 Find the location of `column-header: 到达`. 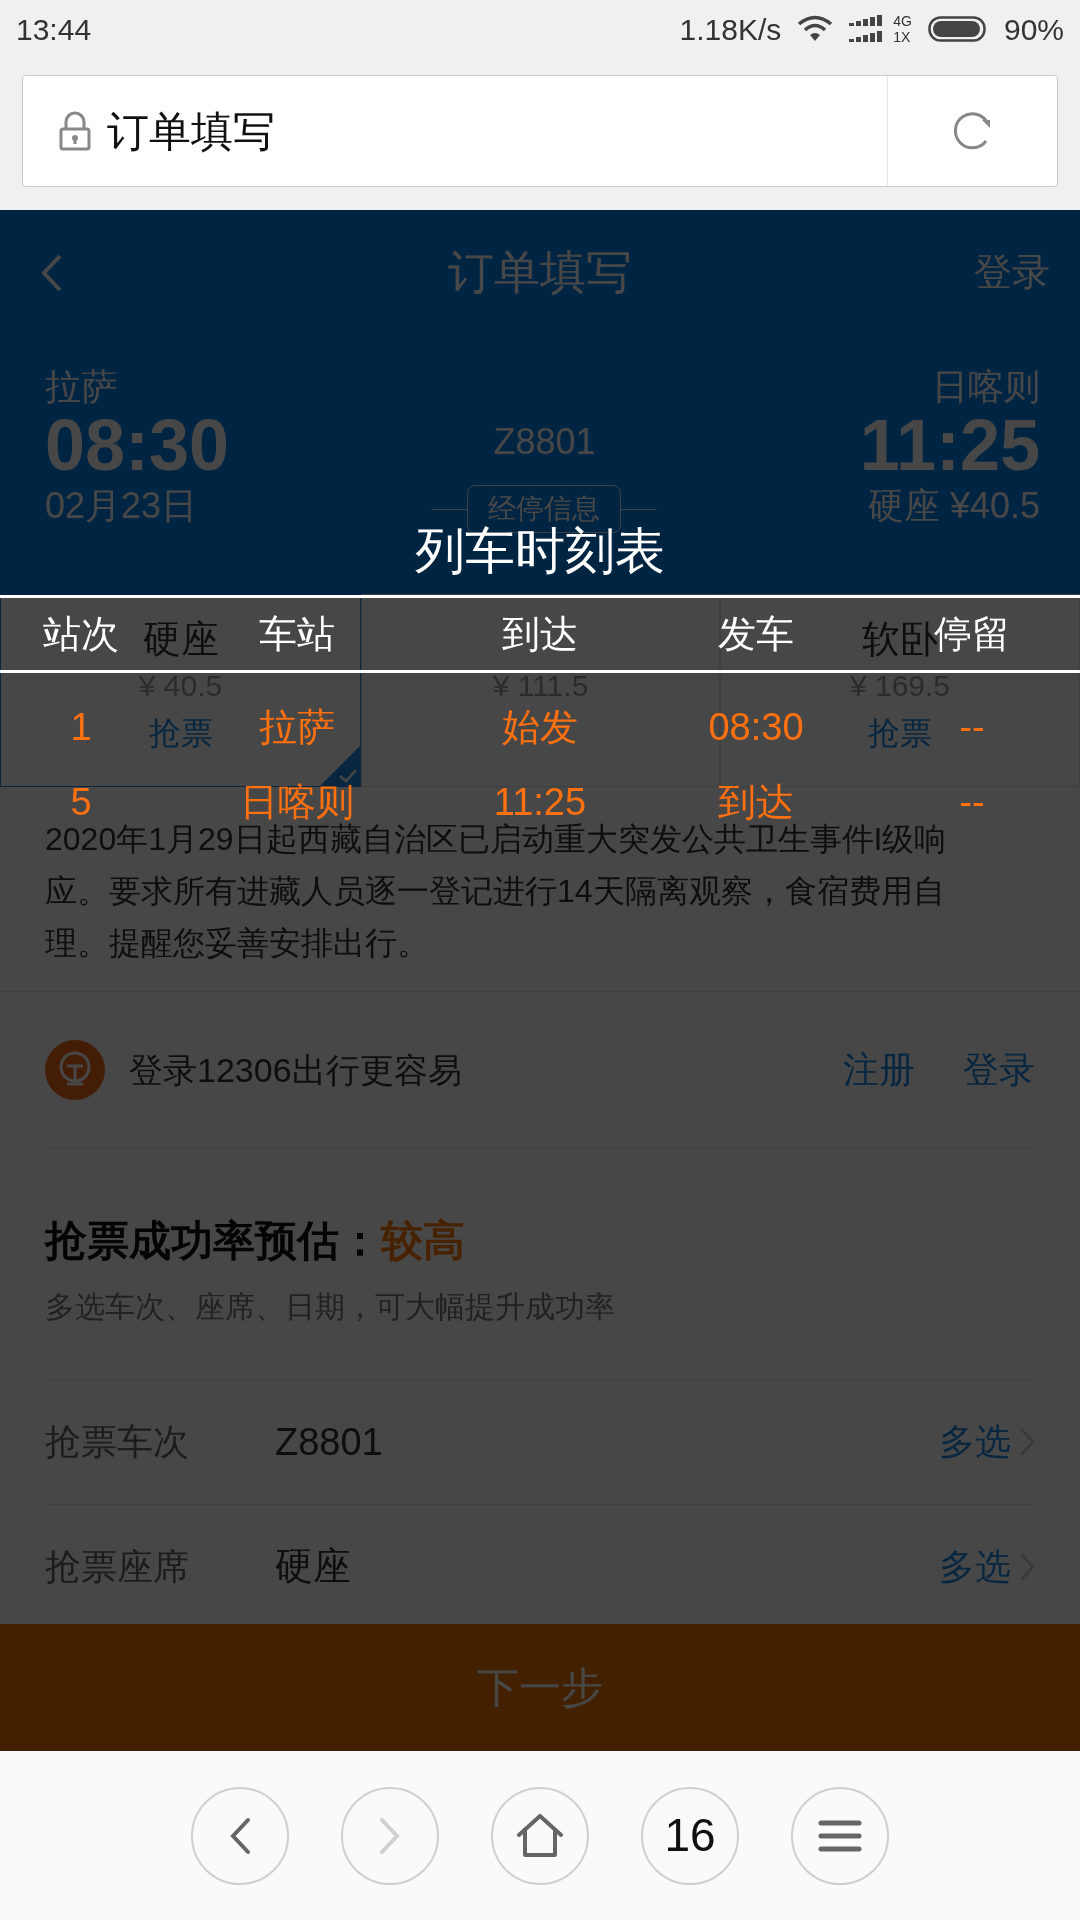

column-header: 到达 is located at coordinates (540, 634).